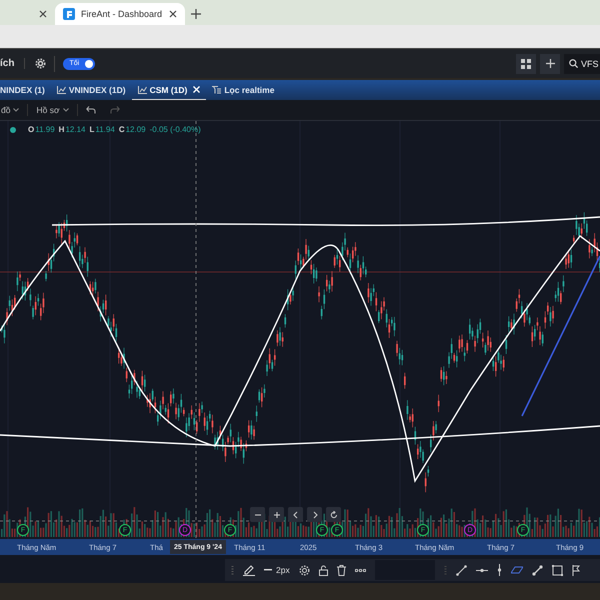  What do you see at coordinates (115, 110) in the screenshot?
I see `redo-icon` at bounding box center [115, 110].